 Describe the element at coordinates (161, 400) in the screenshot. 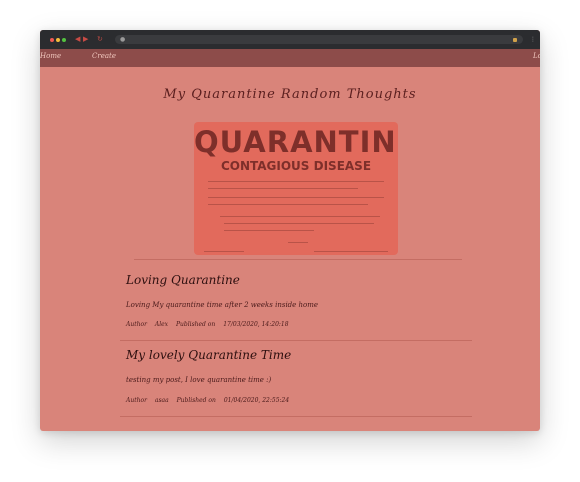

I see `author-name: asaa` at that location.